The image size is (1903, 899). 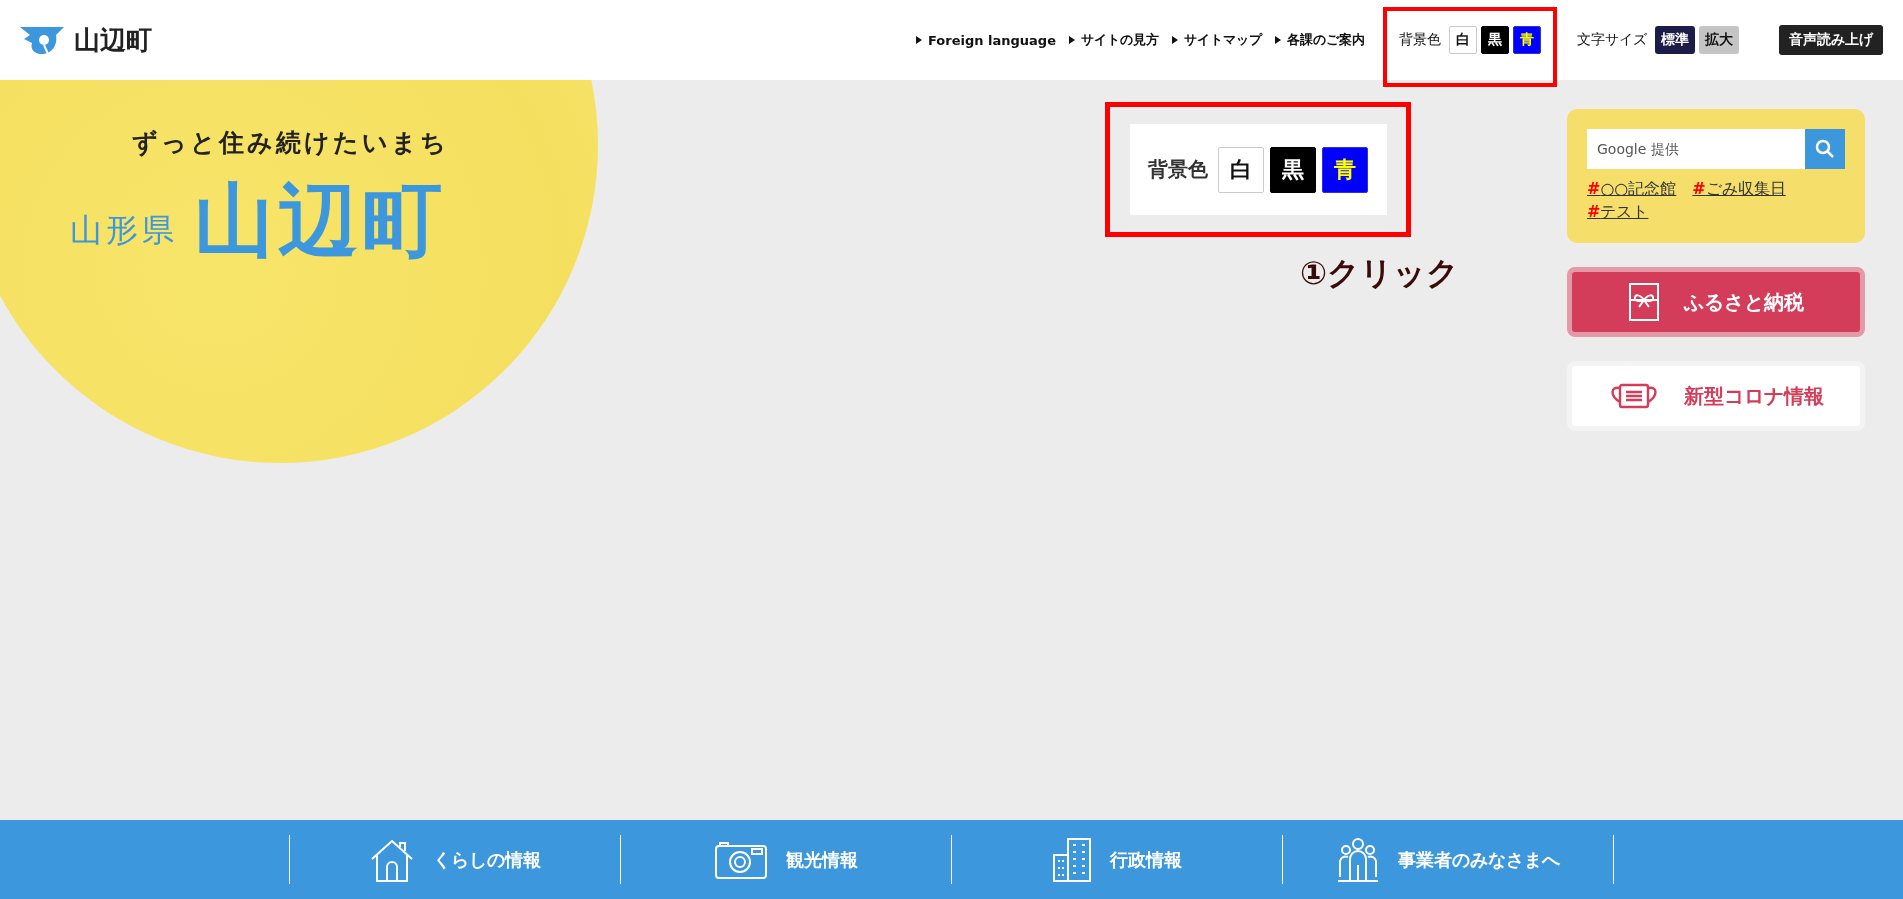 What do you see at coordinates (1716, 302) in the screenshot?
I see `banner-button: ふるさと納税` at bounding box center [1716, 302].